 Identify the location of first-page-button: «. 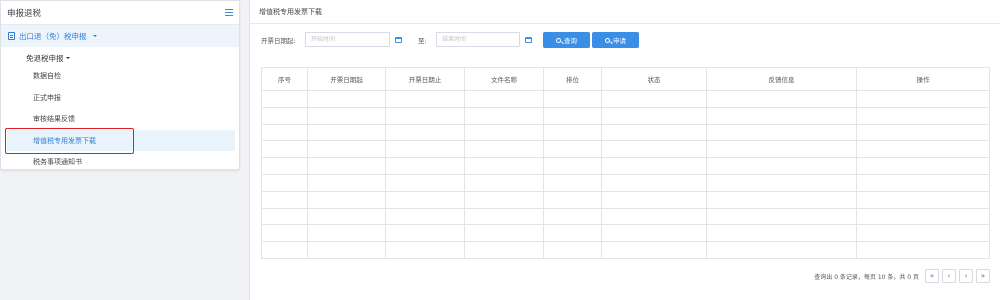
(932, 276).